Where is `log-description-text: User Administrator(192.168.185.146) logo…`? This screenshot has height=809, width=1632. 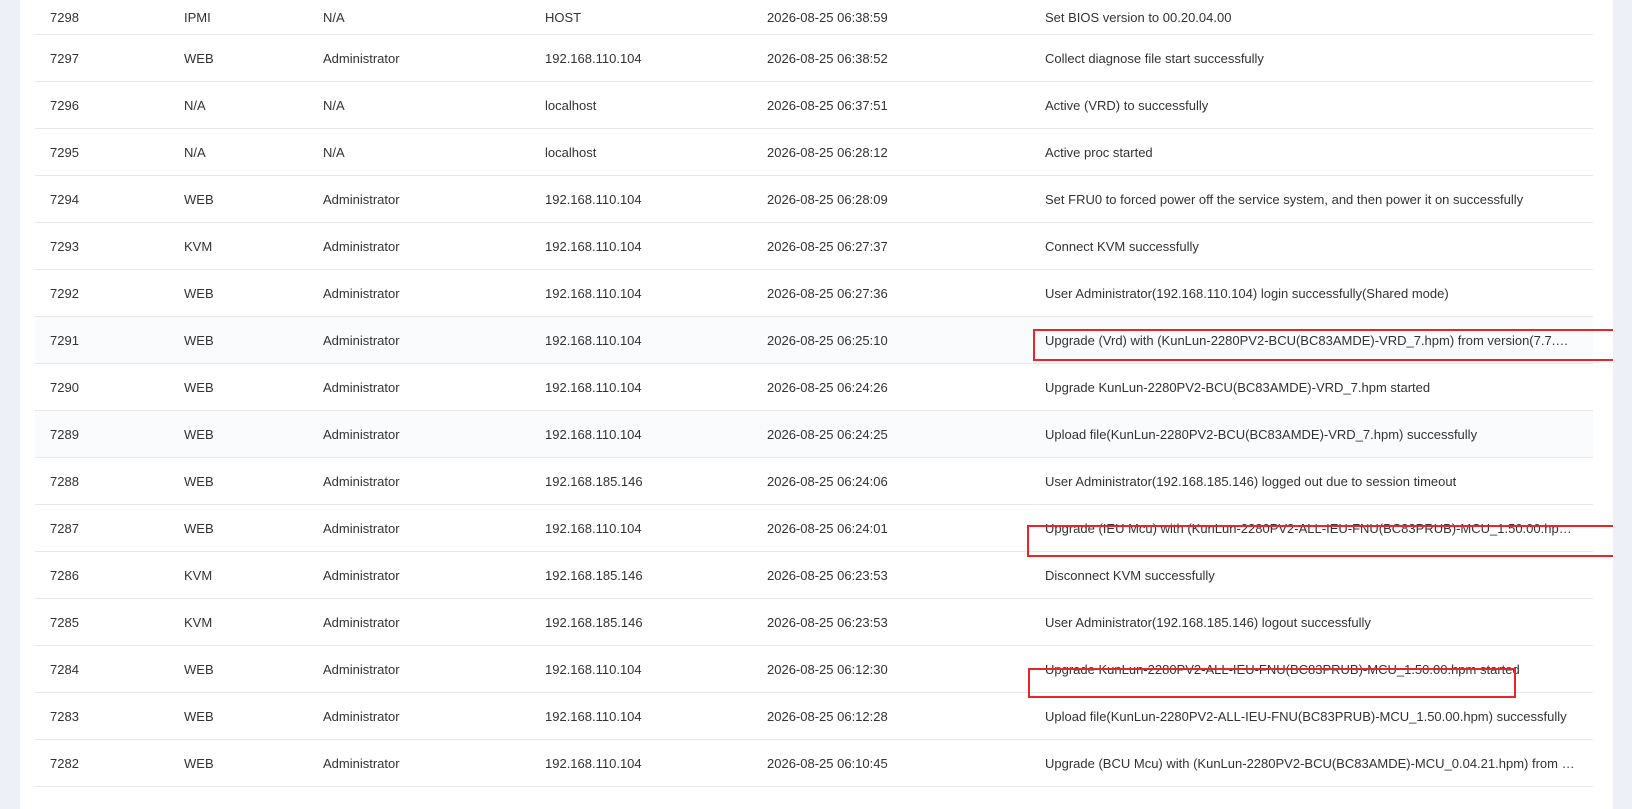 log-description-text: User Administrator(192.168.185.146) logo… is located at coordinates (1208, 622).